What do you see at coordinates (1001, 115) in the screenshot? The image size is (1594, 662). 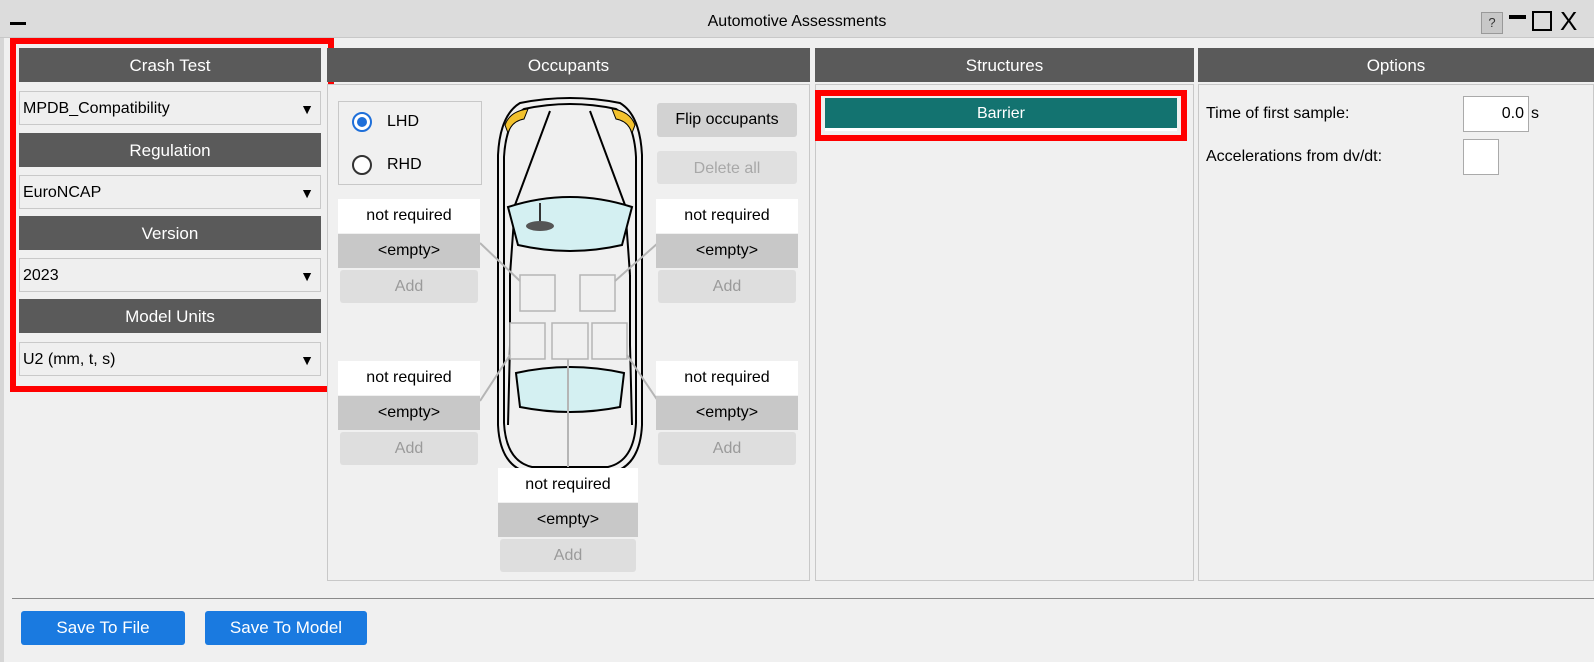 I see `structure-highlight` at bounding box center [1001, 115].